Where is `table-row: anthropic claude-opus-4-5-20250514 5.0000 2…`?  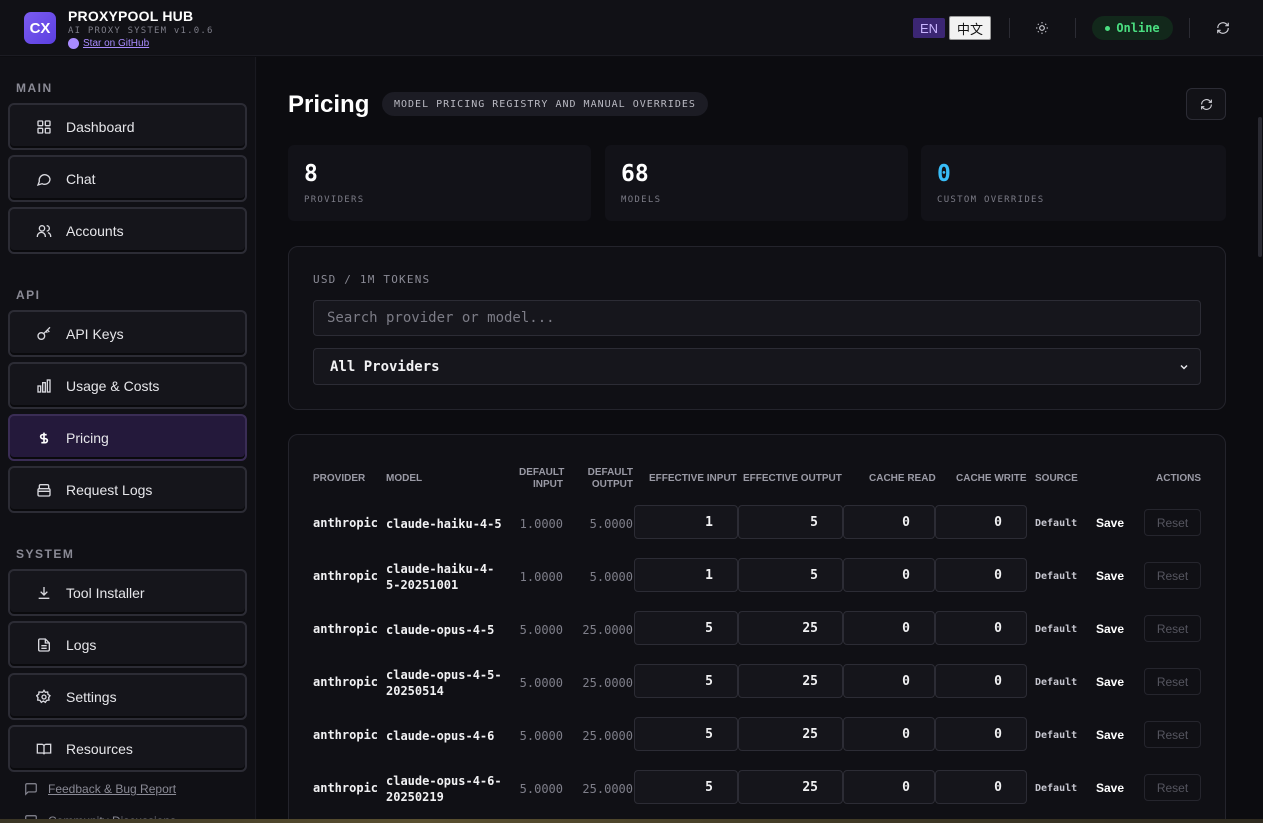
table-row: anthropic claude-opus-4-5-20250514 5.0000 2… is located at coordinates (757, 681).